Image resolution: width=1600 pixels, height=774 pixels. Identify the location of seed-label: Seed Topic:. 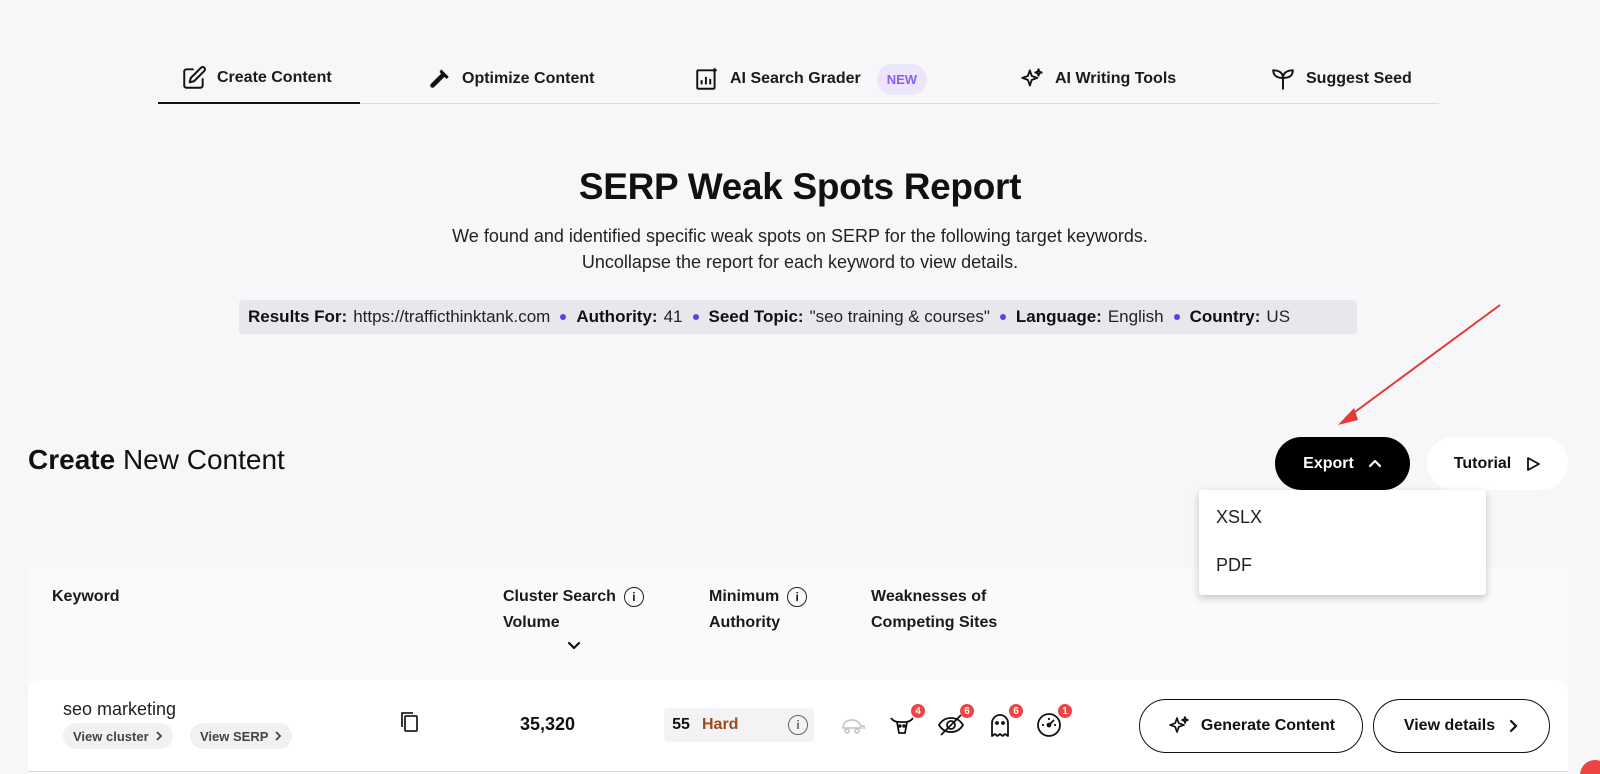
(756, 316).